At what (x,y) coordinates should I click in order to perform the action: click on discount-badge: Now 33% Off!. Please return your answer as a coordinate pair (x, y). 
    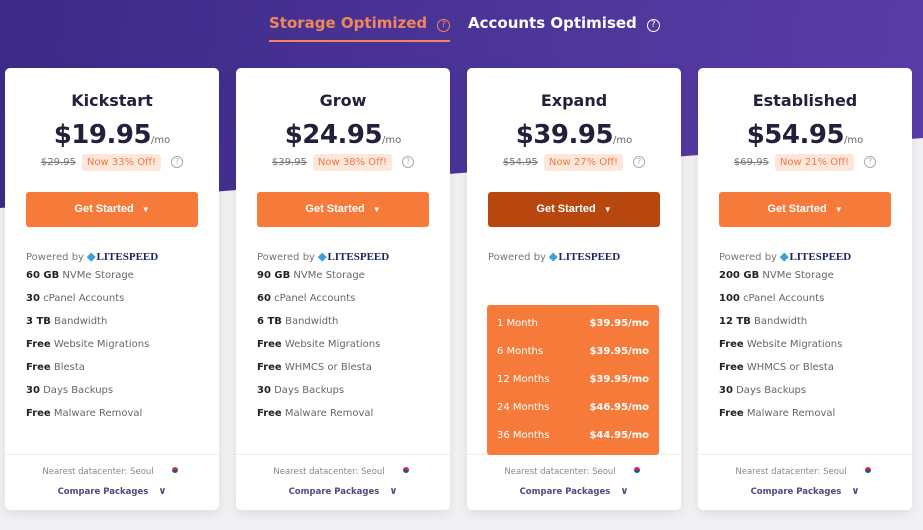
    Looking at the image, I should click on (121, 162).